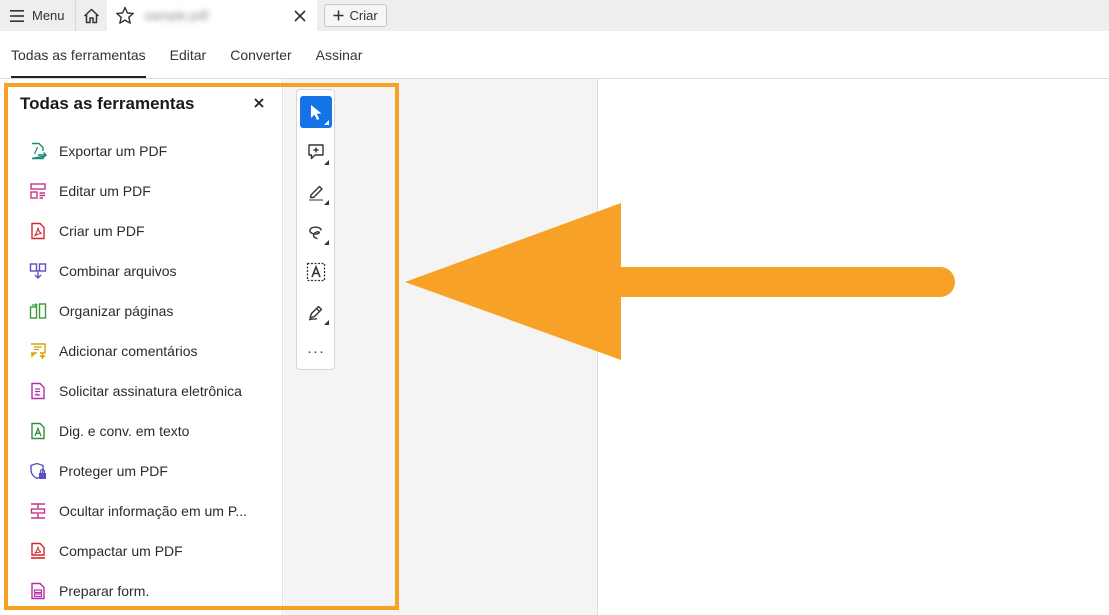 The image size is (1109, 615). Describe the element at coordinates (113, 471) in the screenshot. I see `tool-label: Proteger um PDF` at that location.